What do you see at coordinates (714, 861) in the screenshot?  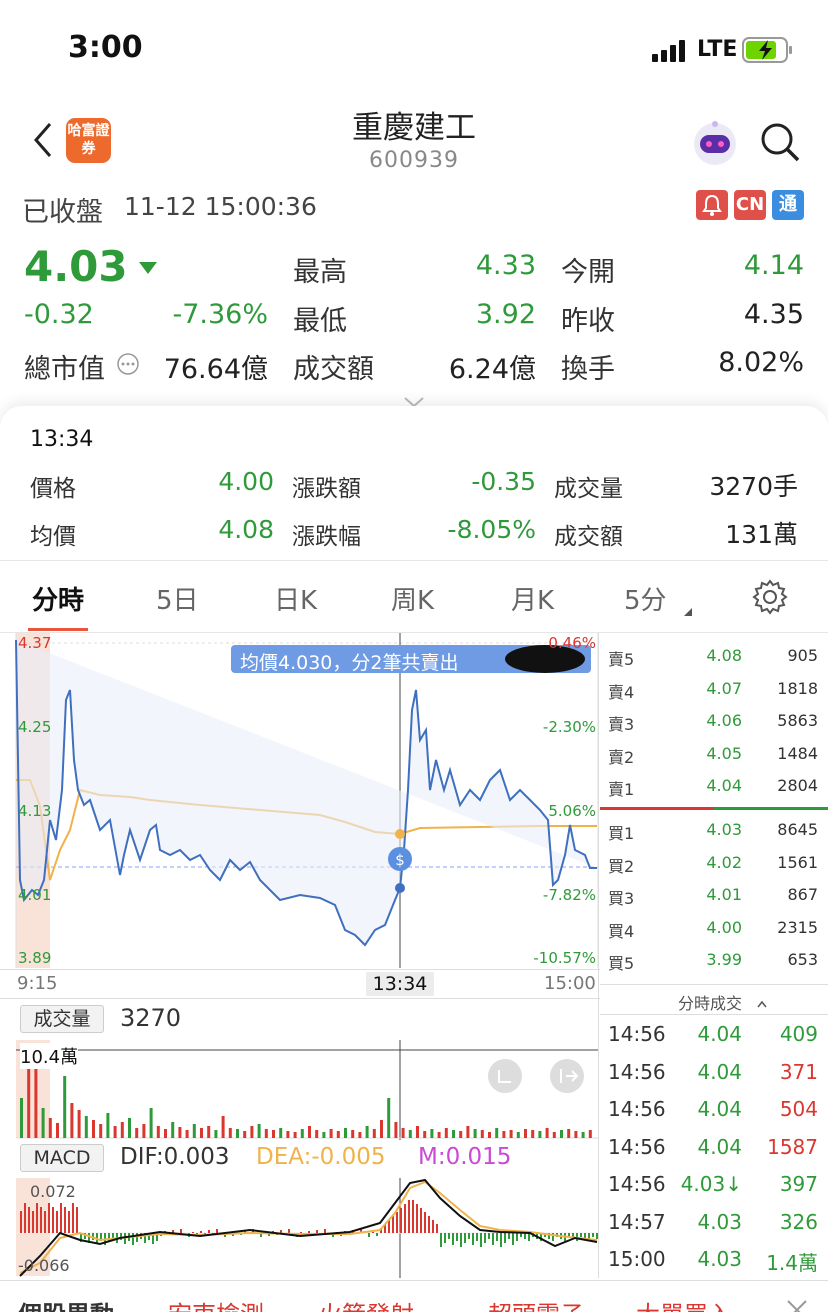 I see `bid-row: 買2 4.02 1561` at bounding box center [714, 861].